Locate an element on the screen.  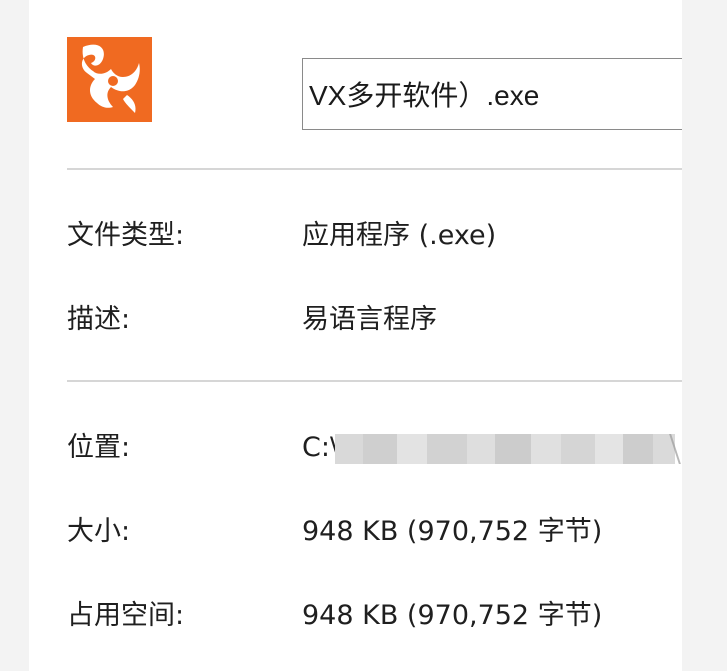
filename-input is located at coordinates (492, 94).